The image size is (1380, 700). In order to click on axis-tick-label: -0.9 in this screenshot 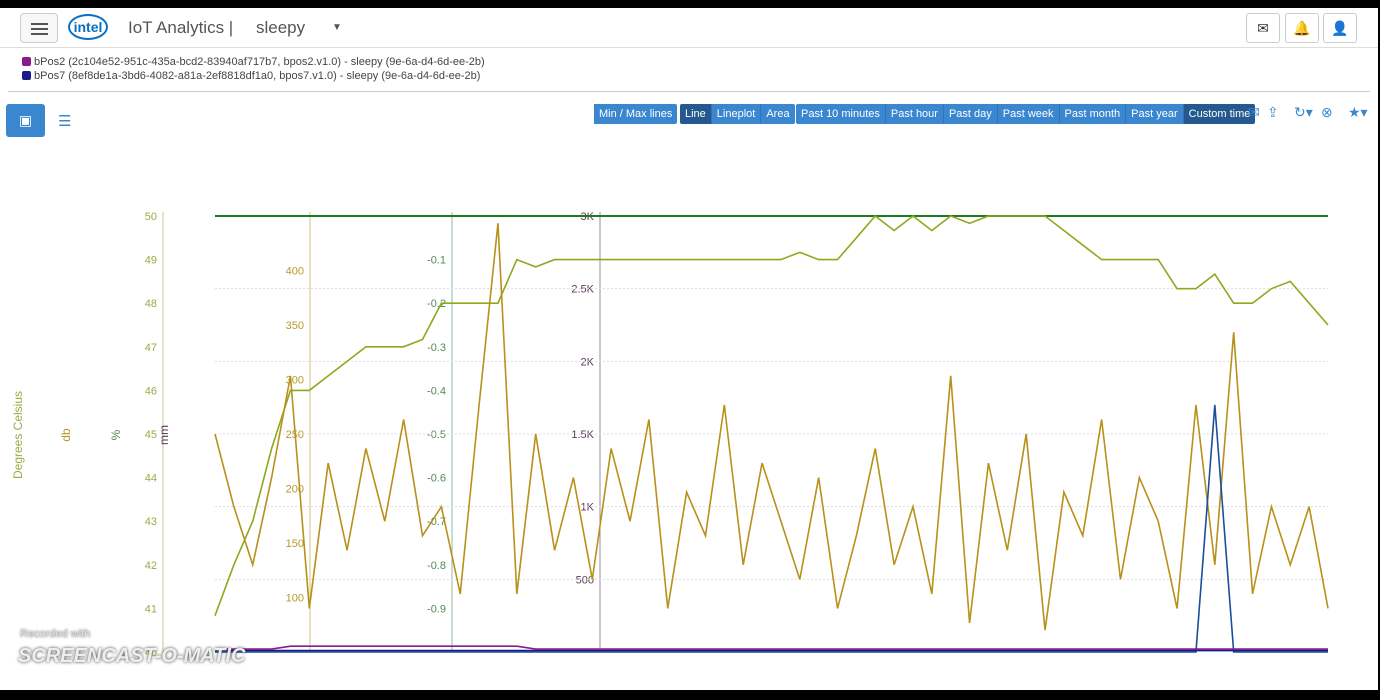, I will do `click(436, 609)`.